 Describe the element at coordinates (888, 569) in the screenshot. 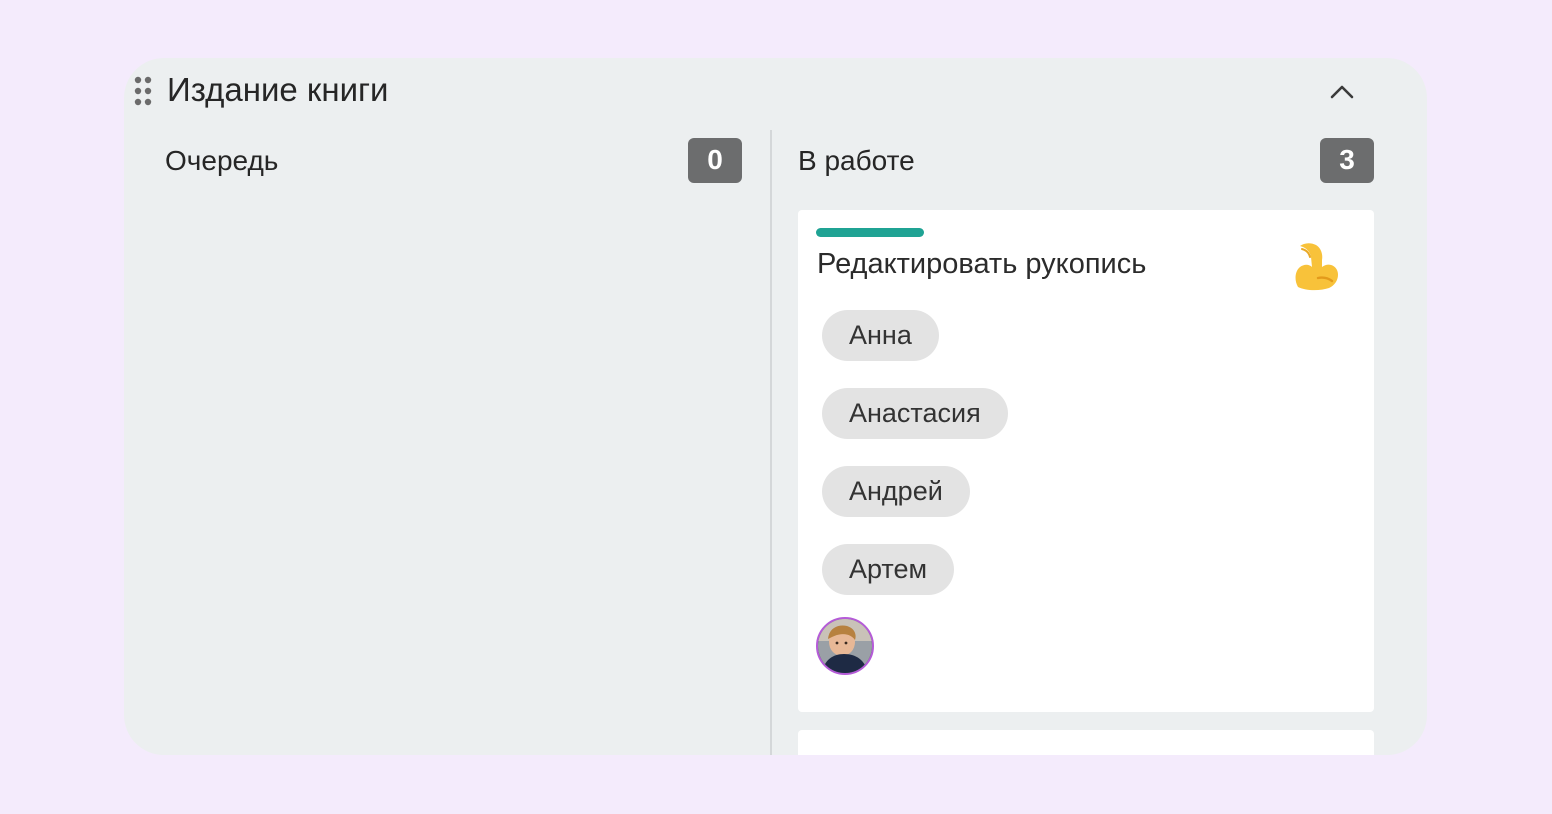

I see `assignee-tag: Артем` at that location.